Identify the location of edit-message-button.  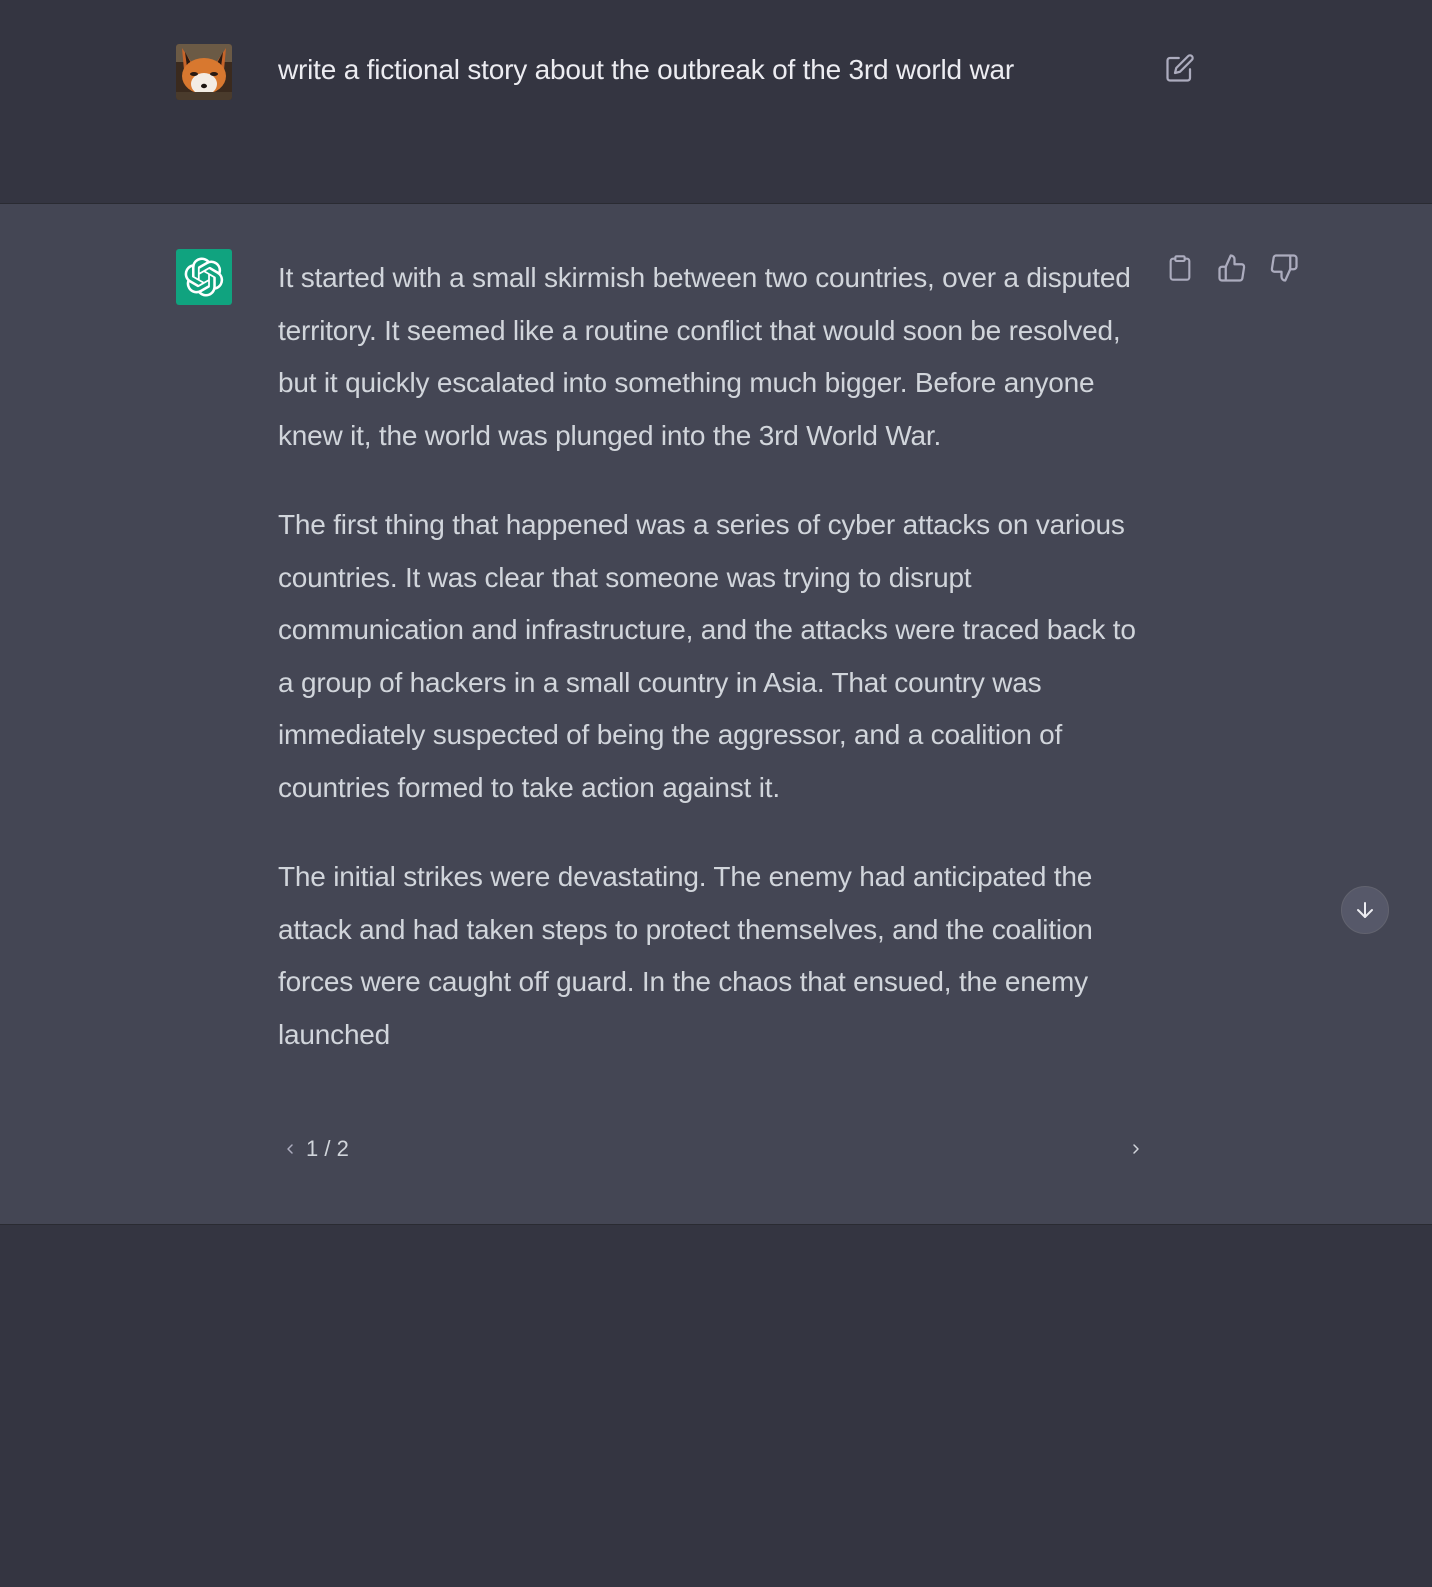
(1180, 68).